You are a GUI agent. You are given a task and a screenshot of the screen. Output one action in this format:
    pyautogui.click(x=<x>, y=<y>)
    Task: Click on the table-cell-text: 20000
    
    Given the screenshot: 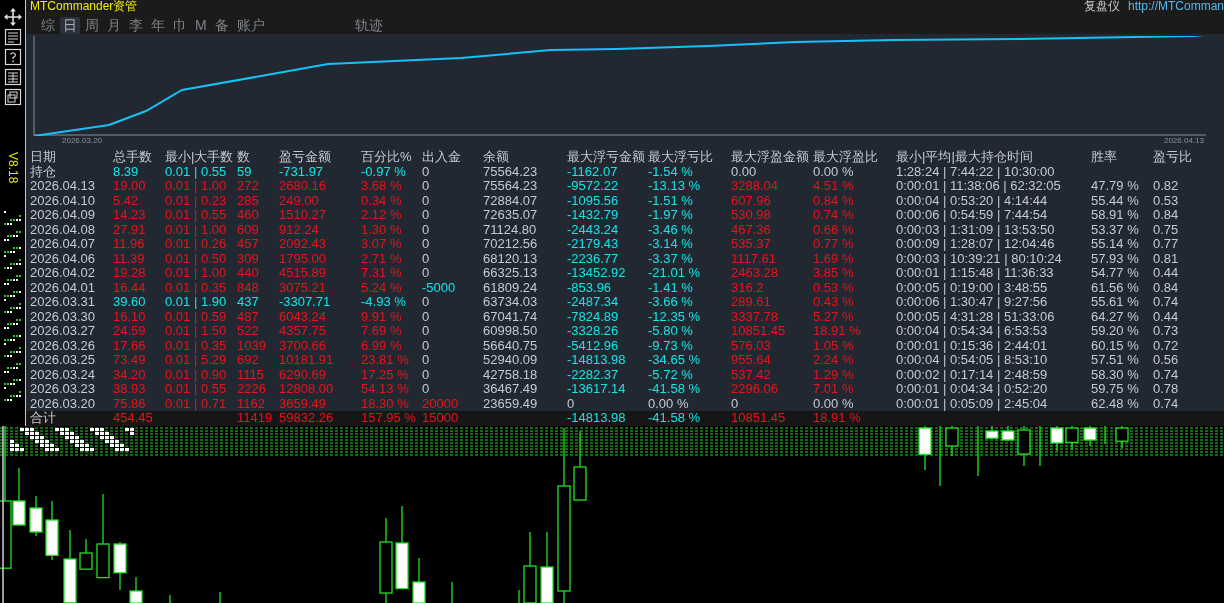 What is the action you would take?
    pyautogui.click(x=441, y=403)
    